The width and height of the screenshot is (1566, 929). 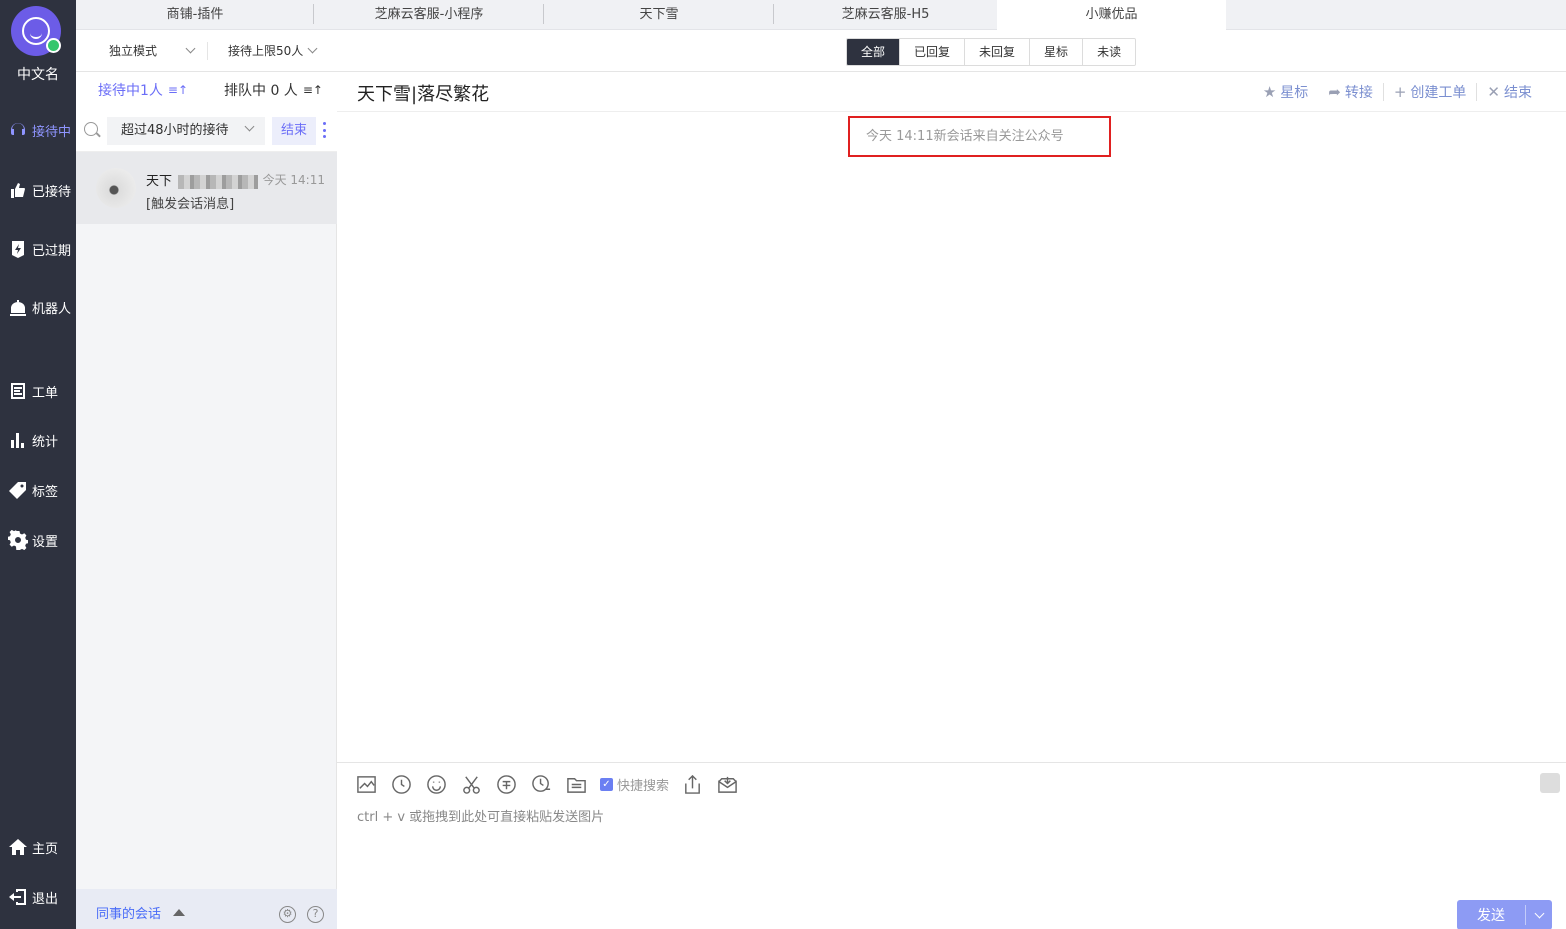 I want to click on tab-label: 芝麻云客服-H5, so click(x=885, y=14).